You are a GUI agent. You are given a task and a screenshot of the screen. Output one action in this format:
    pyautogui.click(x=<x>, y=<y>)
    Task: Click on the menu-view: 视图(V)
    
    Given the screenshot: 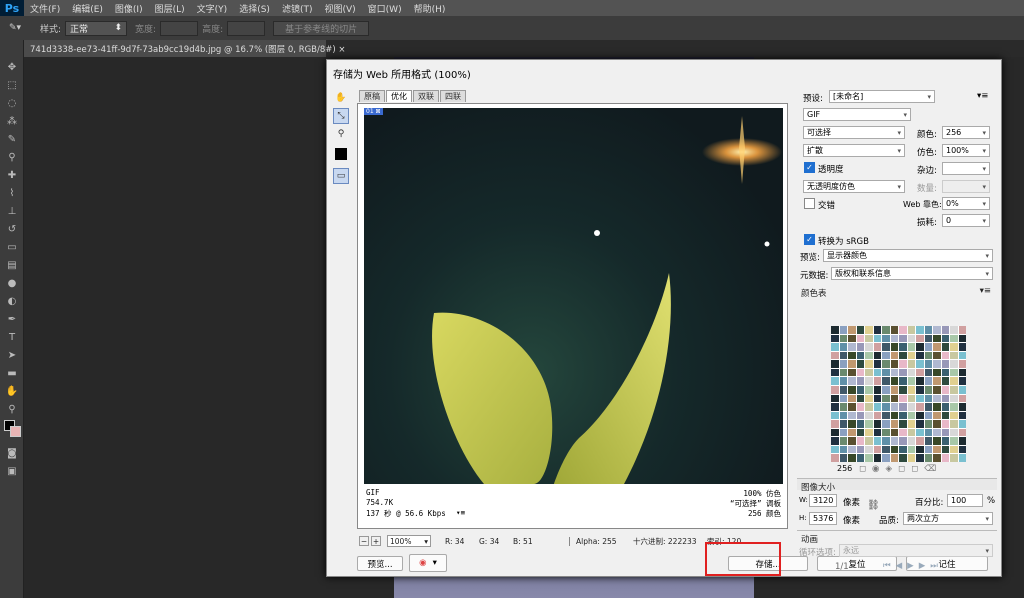 What is the action you would take?
    pyautogui.click(x=339, y=8)
    